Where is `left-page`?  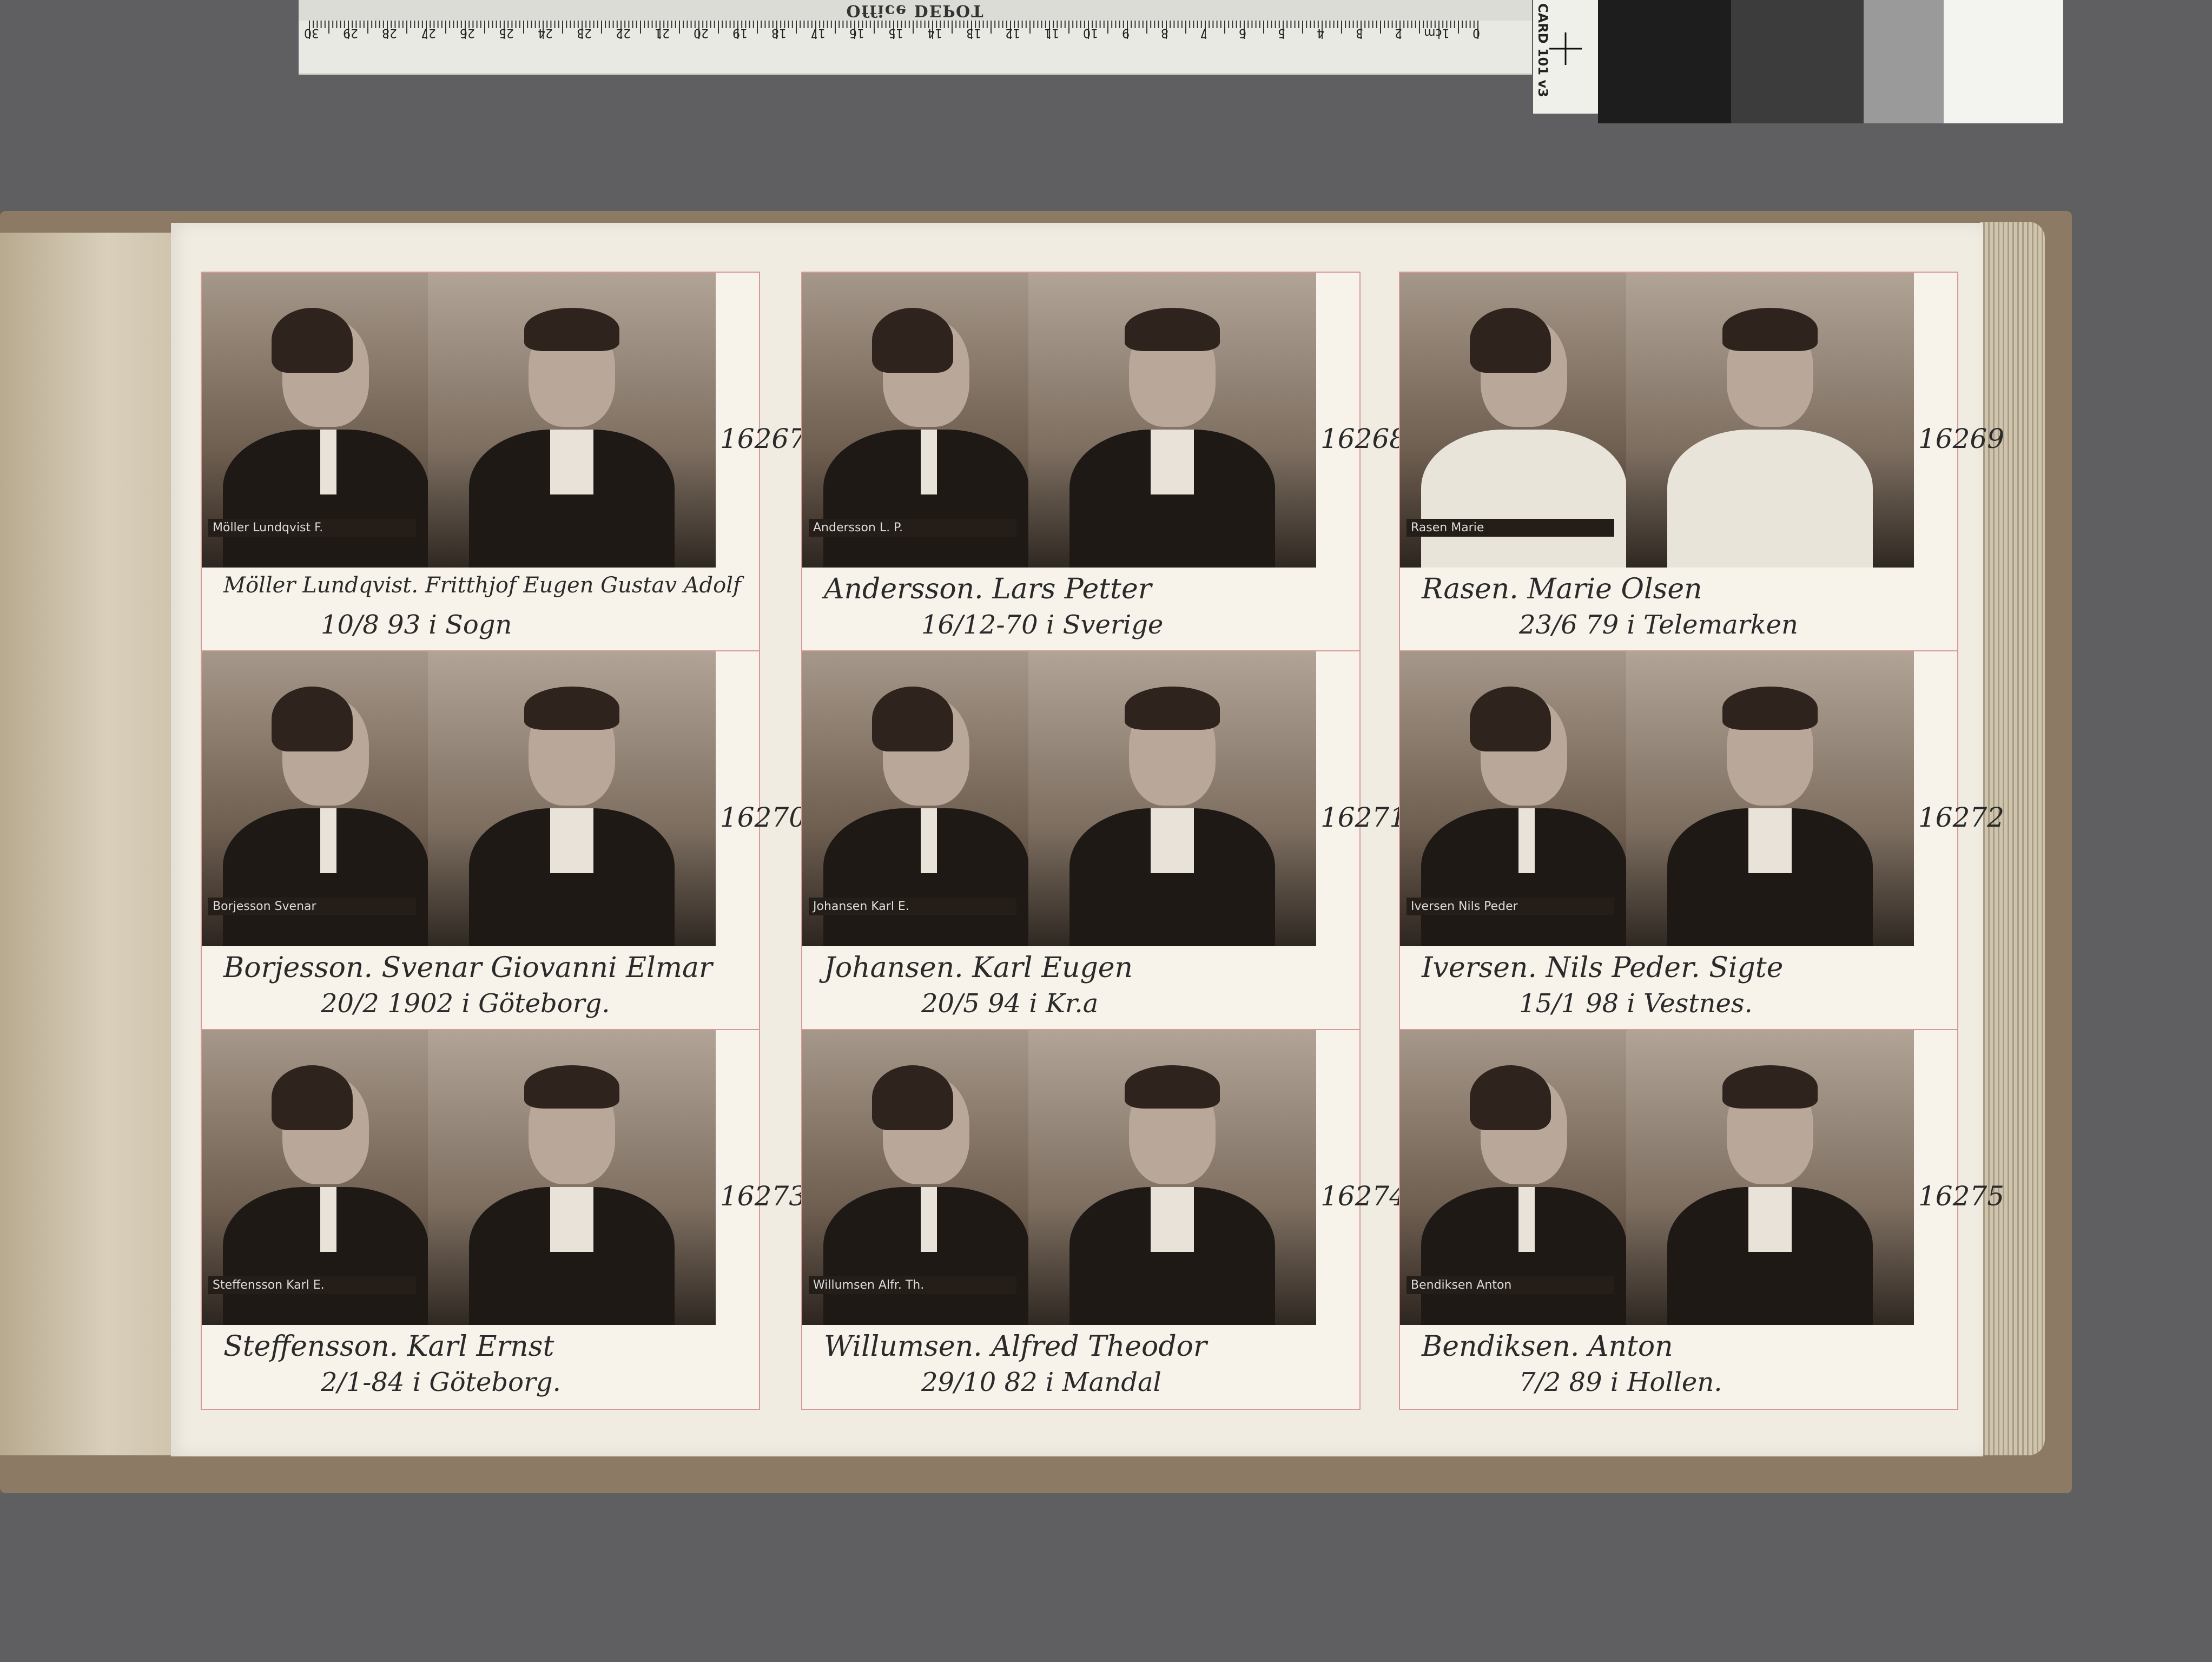 left-page is located at coordinates (90, 844).